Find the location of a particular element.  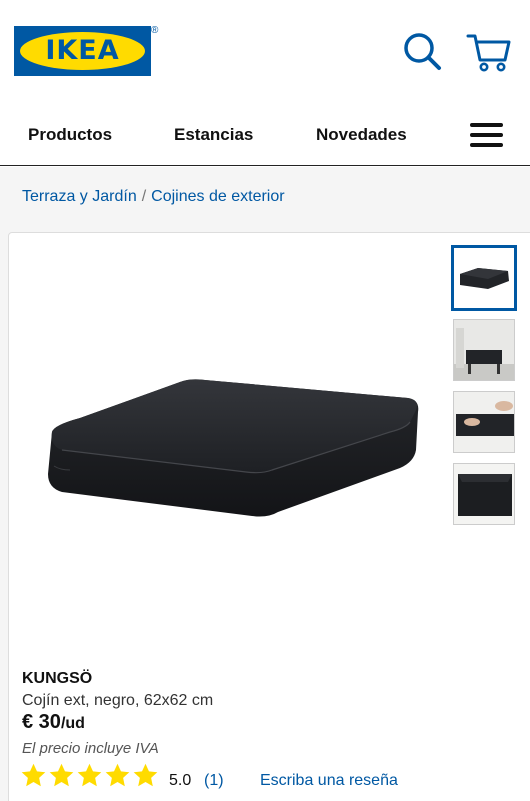

cart-icon is located at coordinates (488, 53).